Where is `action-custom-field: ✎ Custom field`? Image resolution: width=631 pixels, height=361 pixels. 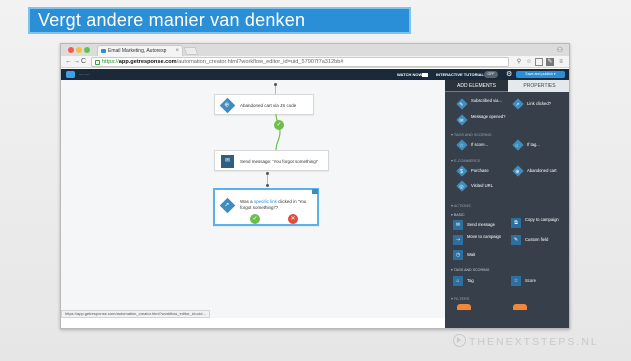
action-custom-field: ✎ Custom field is located at coordinates (540, 241).